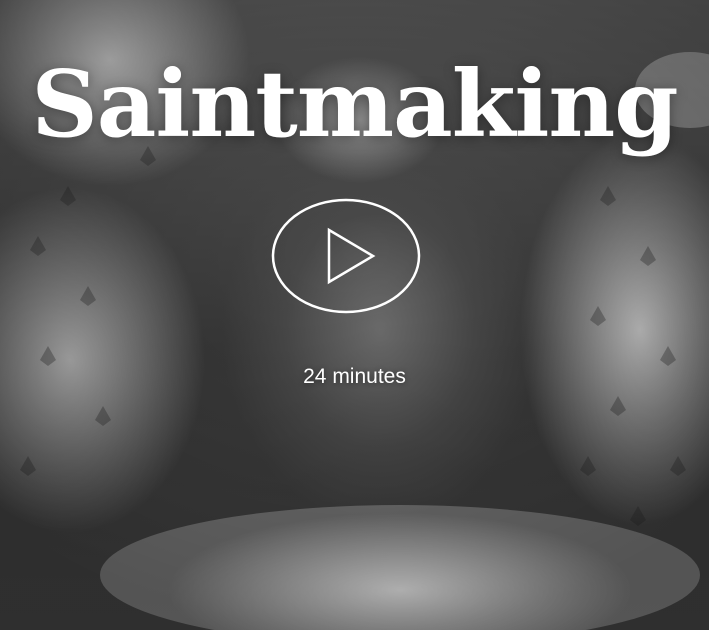  What do you see at coordinates (354, 376) in the screenshot?
I see `video-duration: 24 minutes` at bounding box center [354, 376].